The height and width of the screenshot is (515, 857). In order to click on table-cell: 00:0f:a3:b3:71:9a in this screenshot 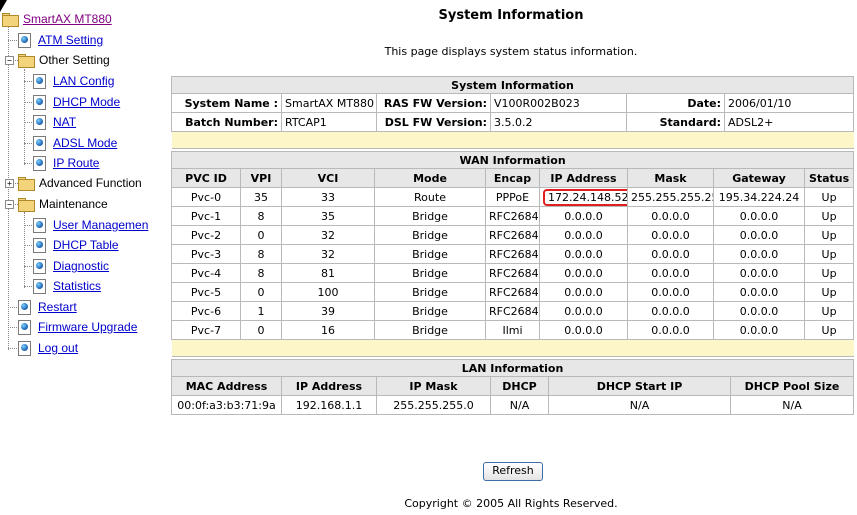, I will do `click(226, 405)`.